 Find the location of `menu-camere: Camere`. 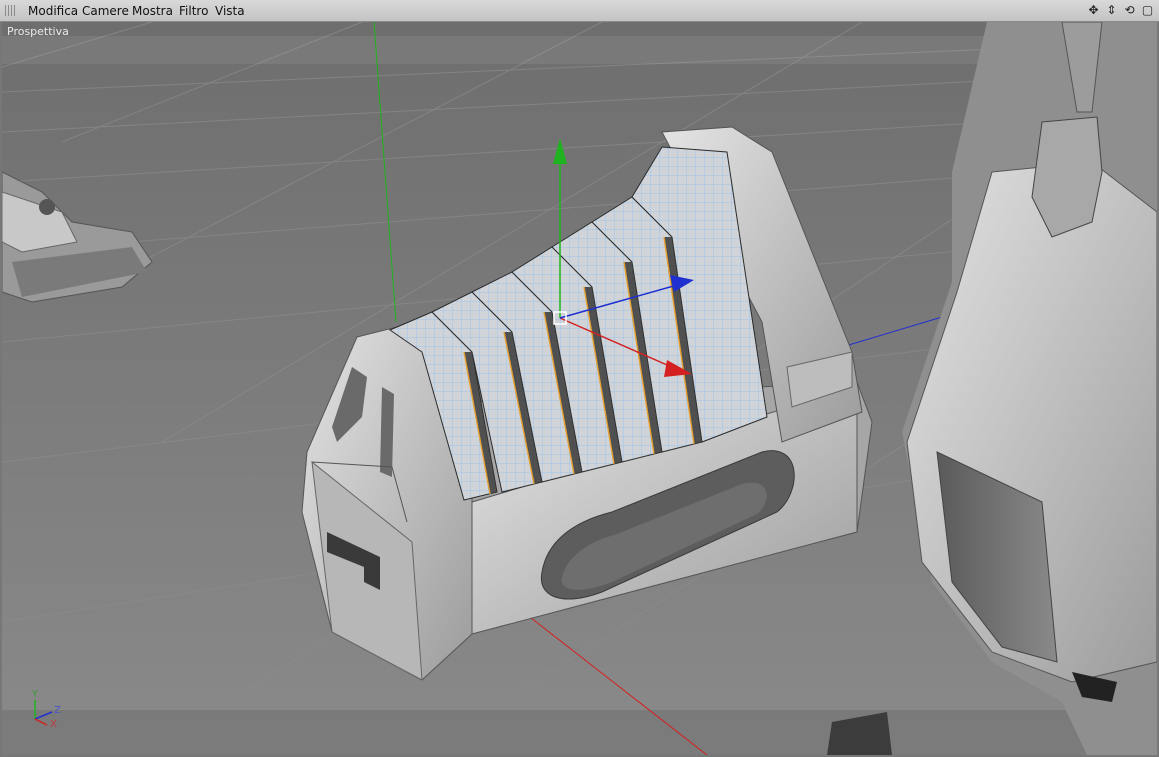

menu-camere: Camere is located at coordinates (105, 11).